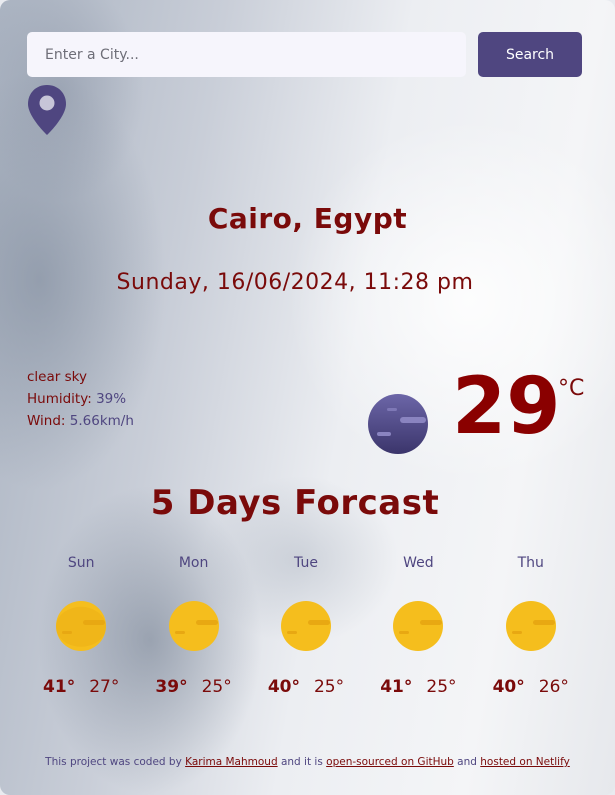 Image resolution: width=615 pixels, height=795 pixels. I want to click on search-form: Search, so click(304, 54).